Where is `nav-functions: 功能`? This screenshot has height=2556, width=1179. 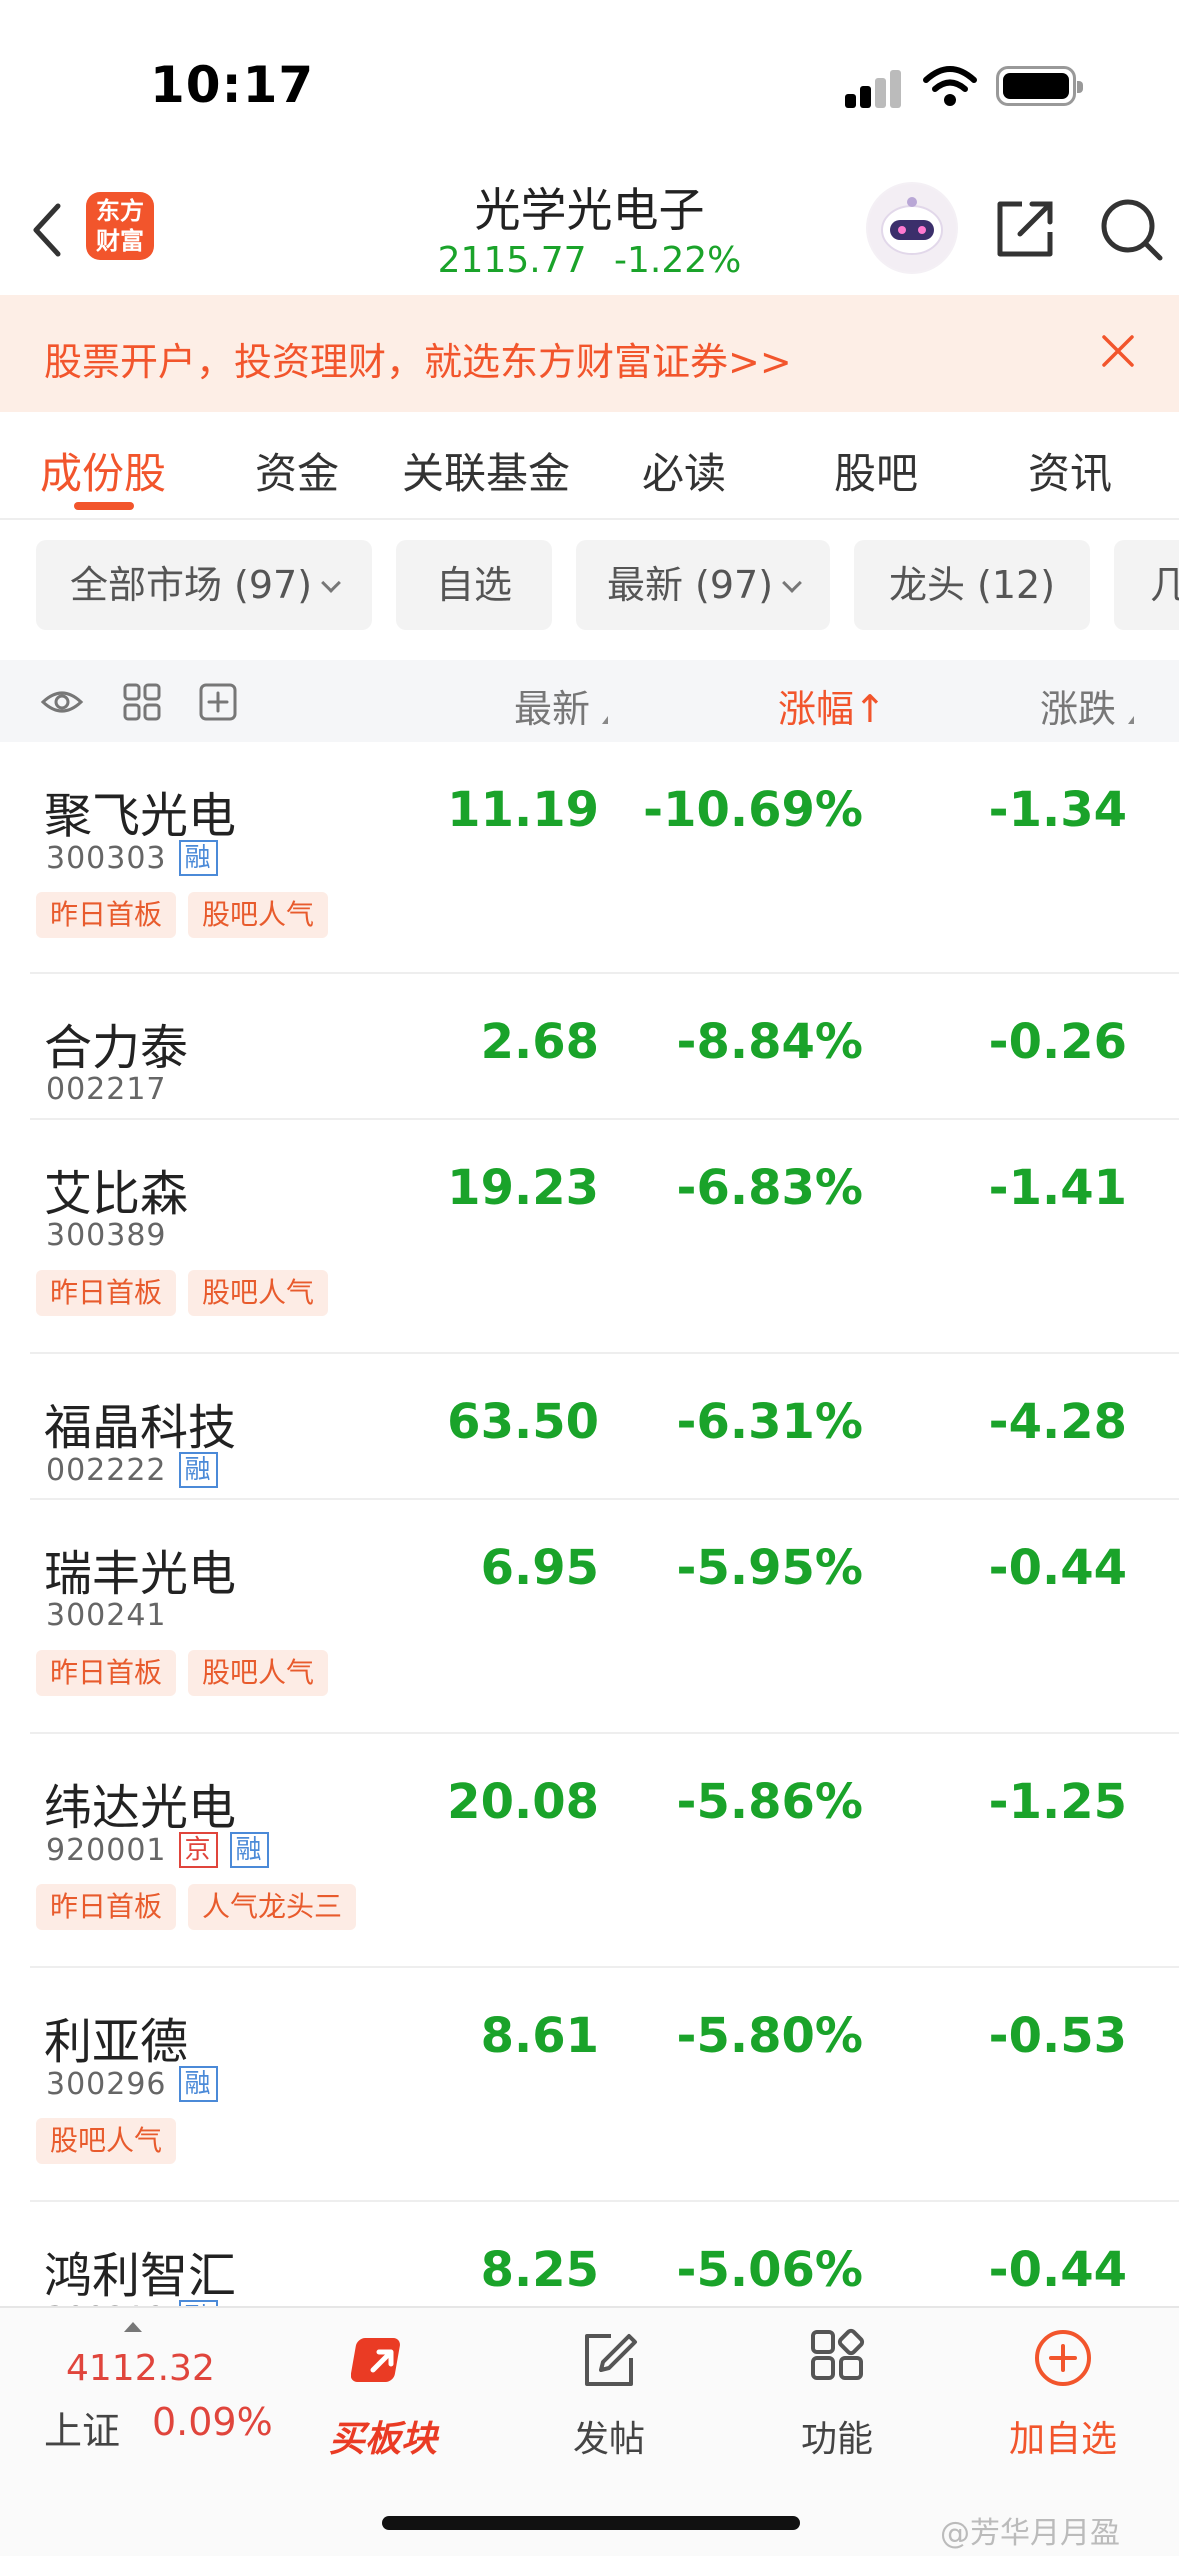
nav-functions: 功能 is located at coordinates (837, 2404).